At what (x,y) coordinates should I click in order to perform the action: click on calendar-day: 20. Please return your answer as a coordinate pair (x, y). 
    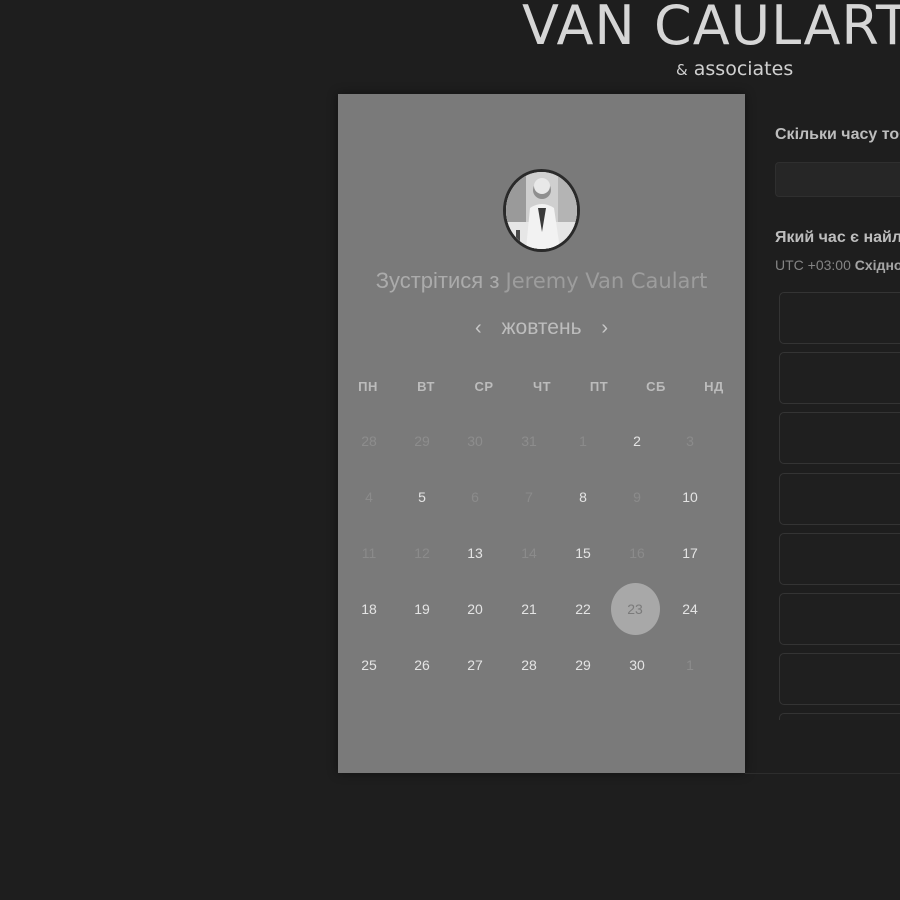
    Looking at the image, I should click on (475, 609).